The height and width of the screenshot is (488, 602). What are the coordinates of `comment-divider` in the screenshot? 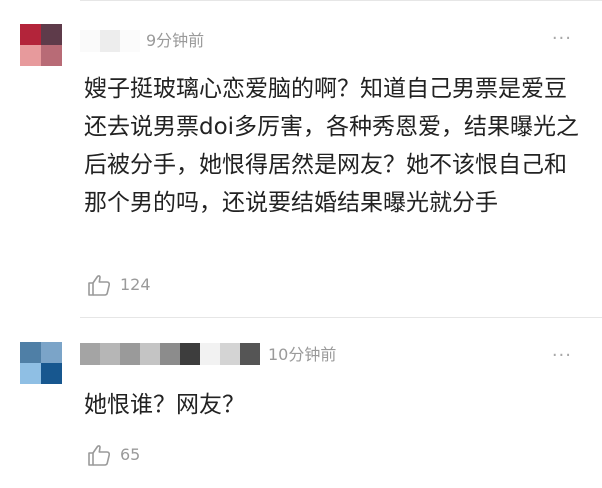 It's located at (341, 317).